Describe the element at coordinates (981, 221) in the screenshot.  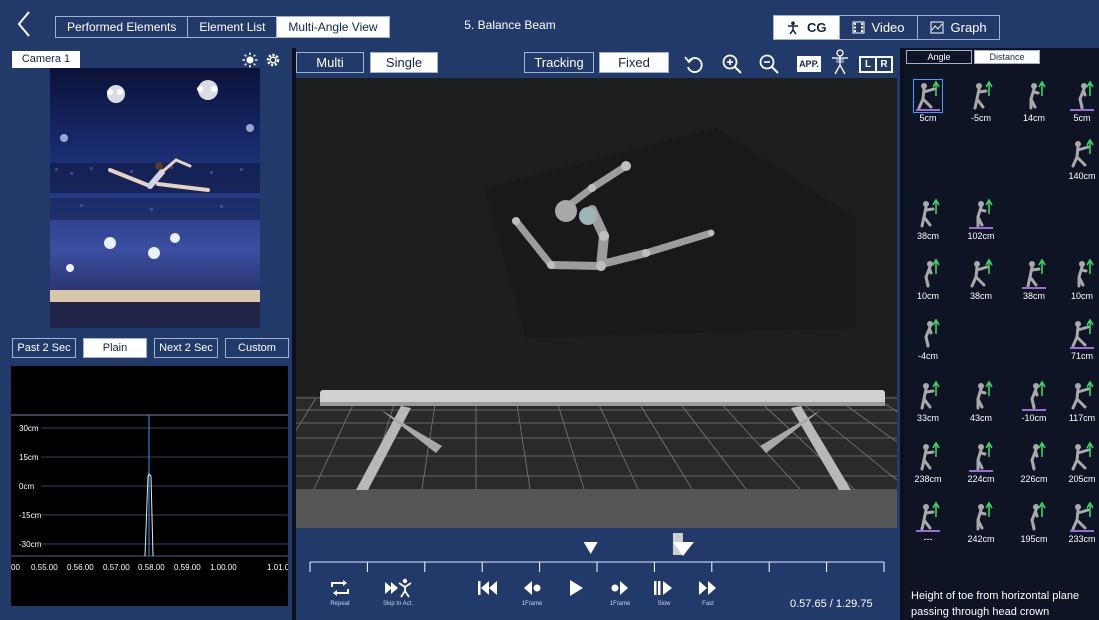
I see `pose-cell: 102cm` at that location.